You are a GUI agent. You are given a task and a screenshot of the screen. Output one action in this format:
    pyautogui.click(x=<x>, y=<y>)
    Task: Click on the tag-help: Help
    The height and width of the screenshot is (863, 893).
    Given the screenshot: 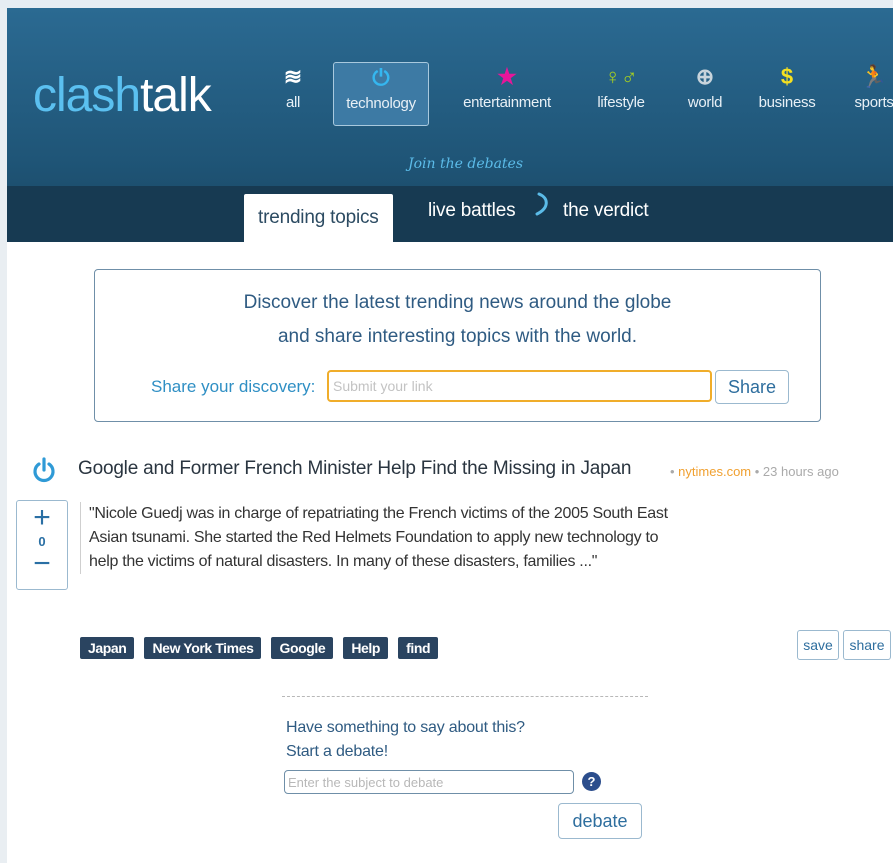 What is the action you would take?
    pyautogui.click(x=366, y=648)
    